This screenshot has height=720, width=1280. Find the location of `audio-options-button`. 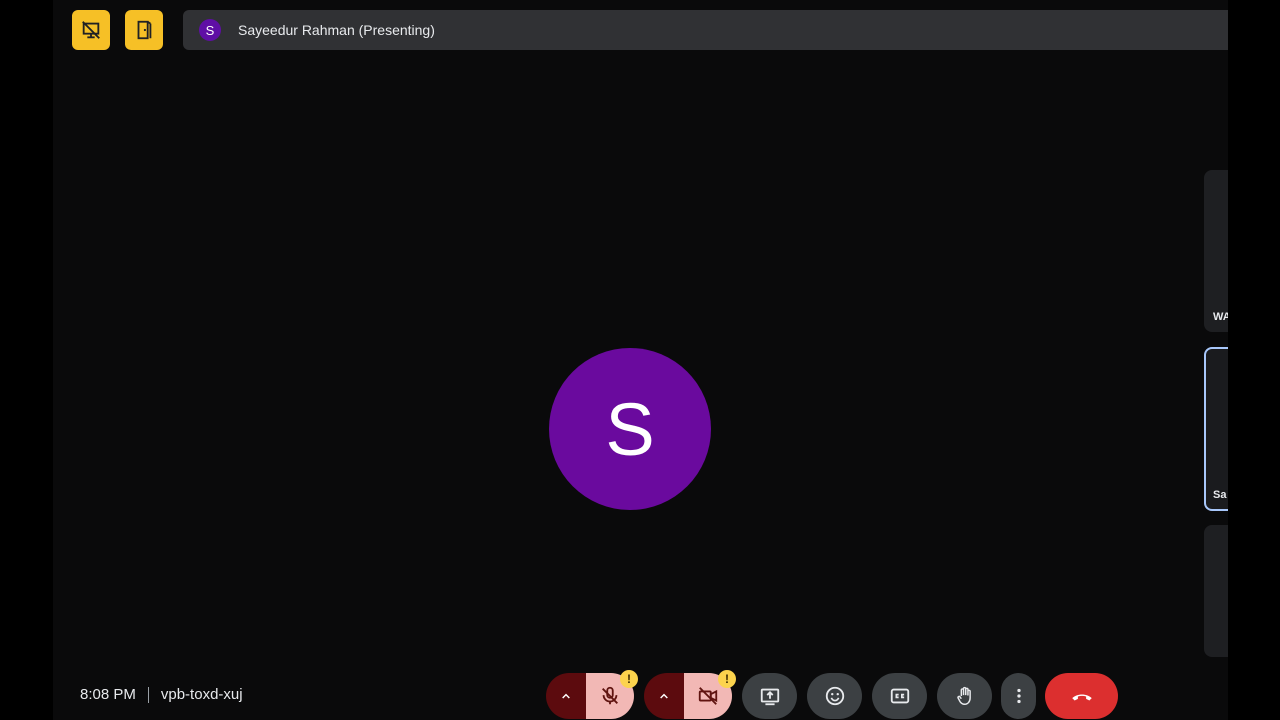

audio-options-button is located at coordinates (566, 696).